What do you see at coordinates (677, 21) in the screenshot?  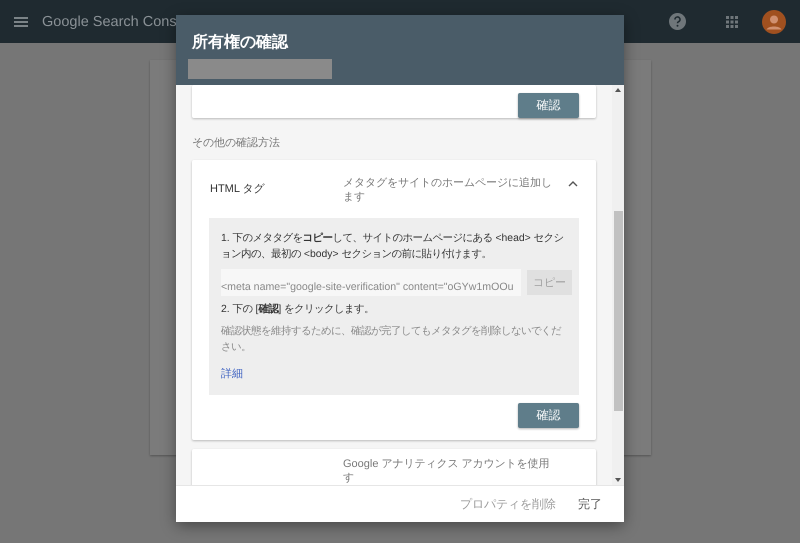 I see `help-icon` at bounding box center [677, 21].